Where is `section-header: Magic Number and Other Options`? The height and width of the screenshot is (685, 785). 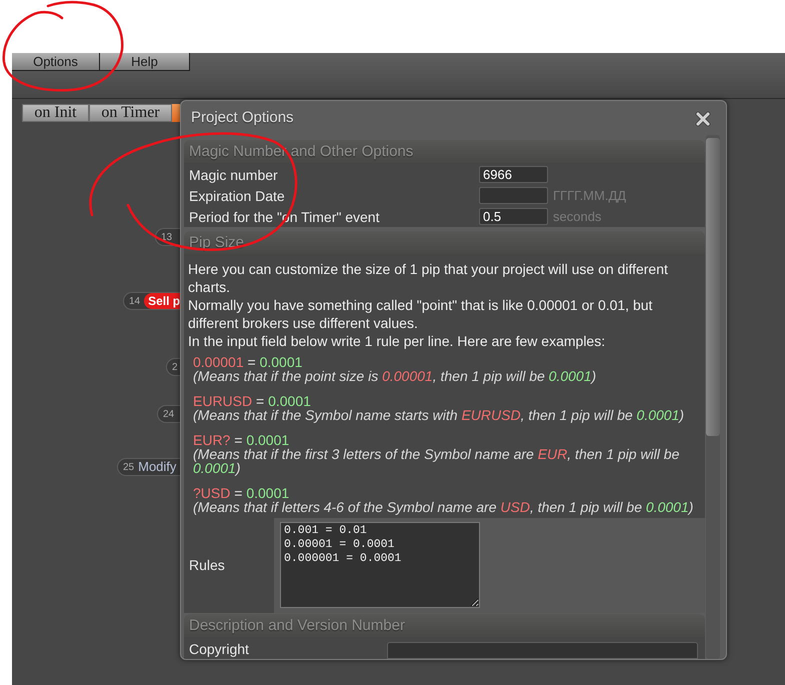
section-header: Magic Number and Other Options is located at coordinates (444, 151).